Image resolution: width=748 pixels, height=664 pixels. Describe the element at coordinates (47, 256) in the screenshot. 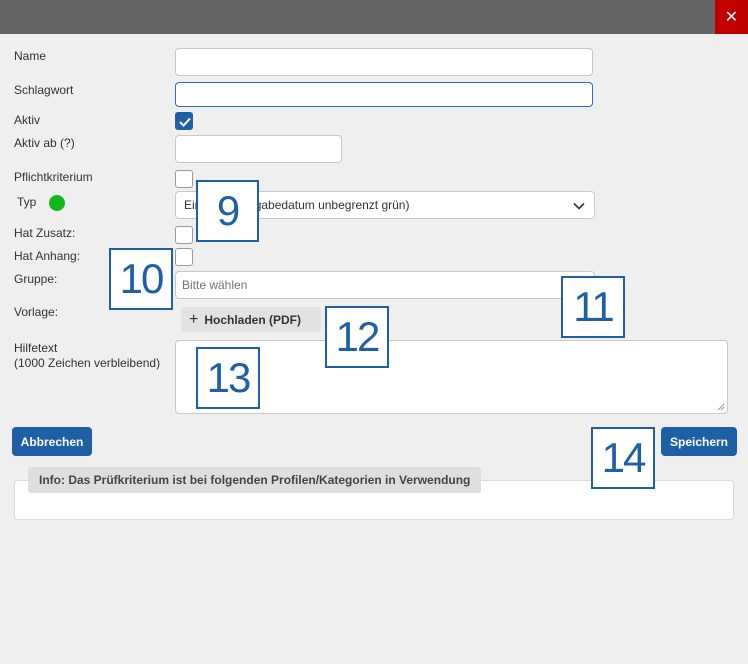

I see `hat-anhang-label: Hat Anhang:` at that location.